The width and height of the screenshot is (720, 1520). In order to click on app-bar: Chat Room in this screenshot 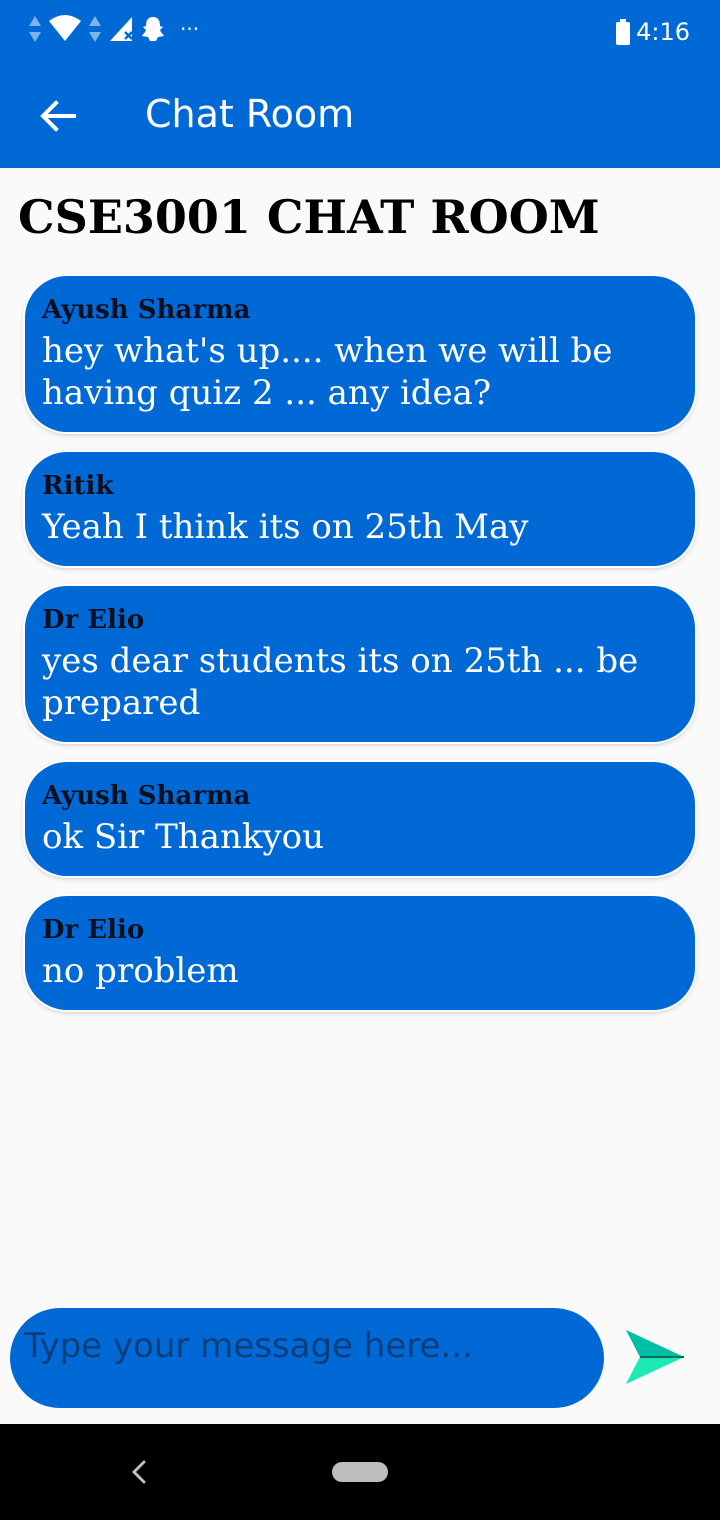, I will do `click(360, 116)`.